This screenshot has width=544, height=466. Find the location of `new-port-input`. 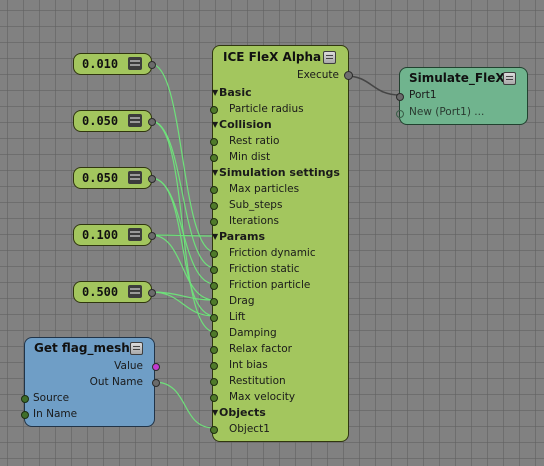

new-port-input is located at coordinates (400, 114).